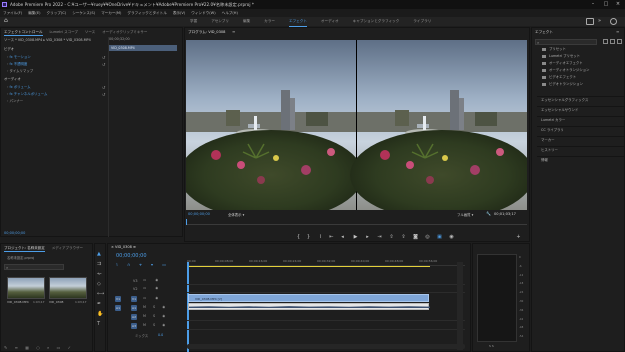 The width and height of the screenshot is (625, 352). I want to click on section-essential-graphics: エッセンシャルグラフィックス, so click(581, 99).